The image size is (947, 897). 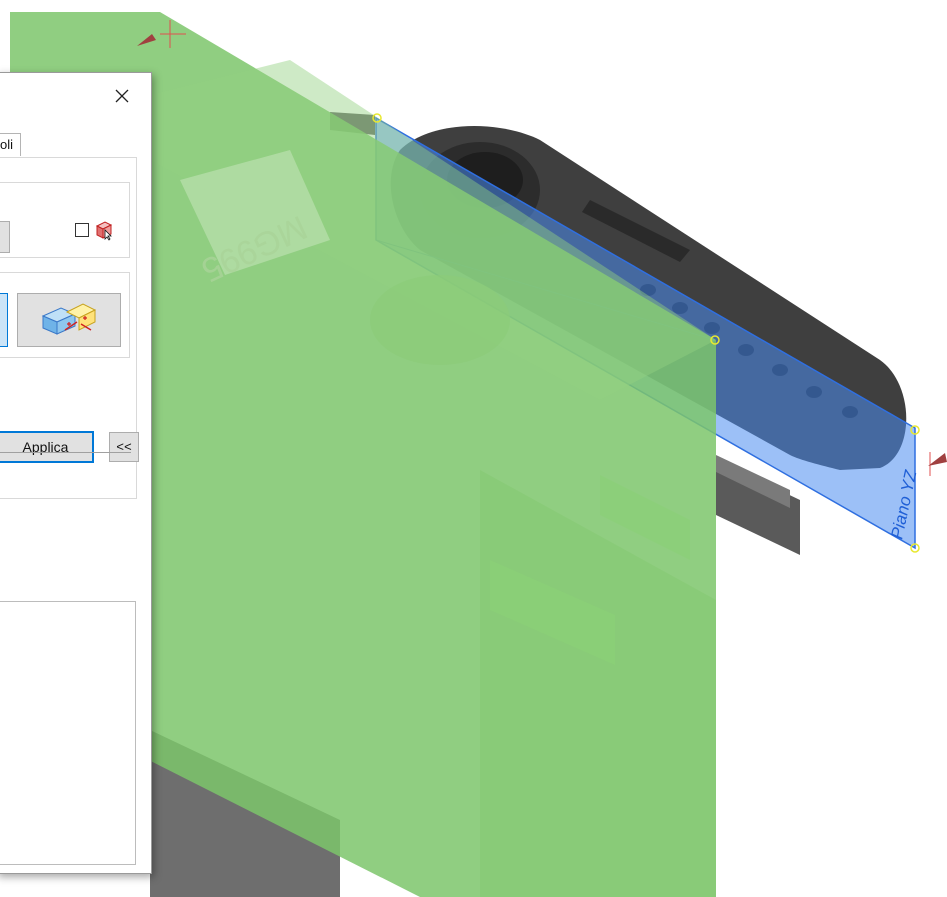 I want to click on section-mode-icon, so click(x=69, y=319).